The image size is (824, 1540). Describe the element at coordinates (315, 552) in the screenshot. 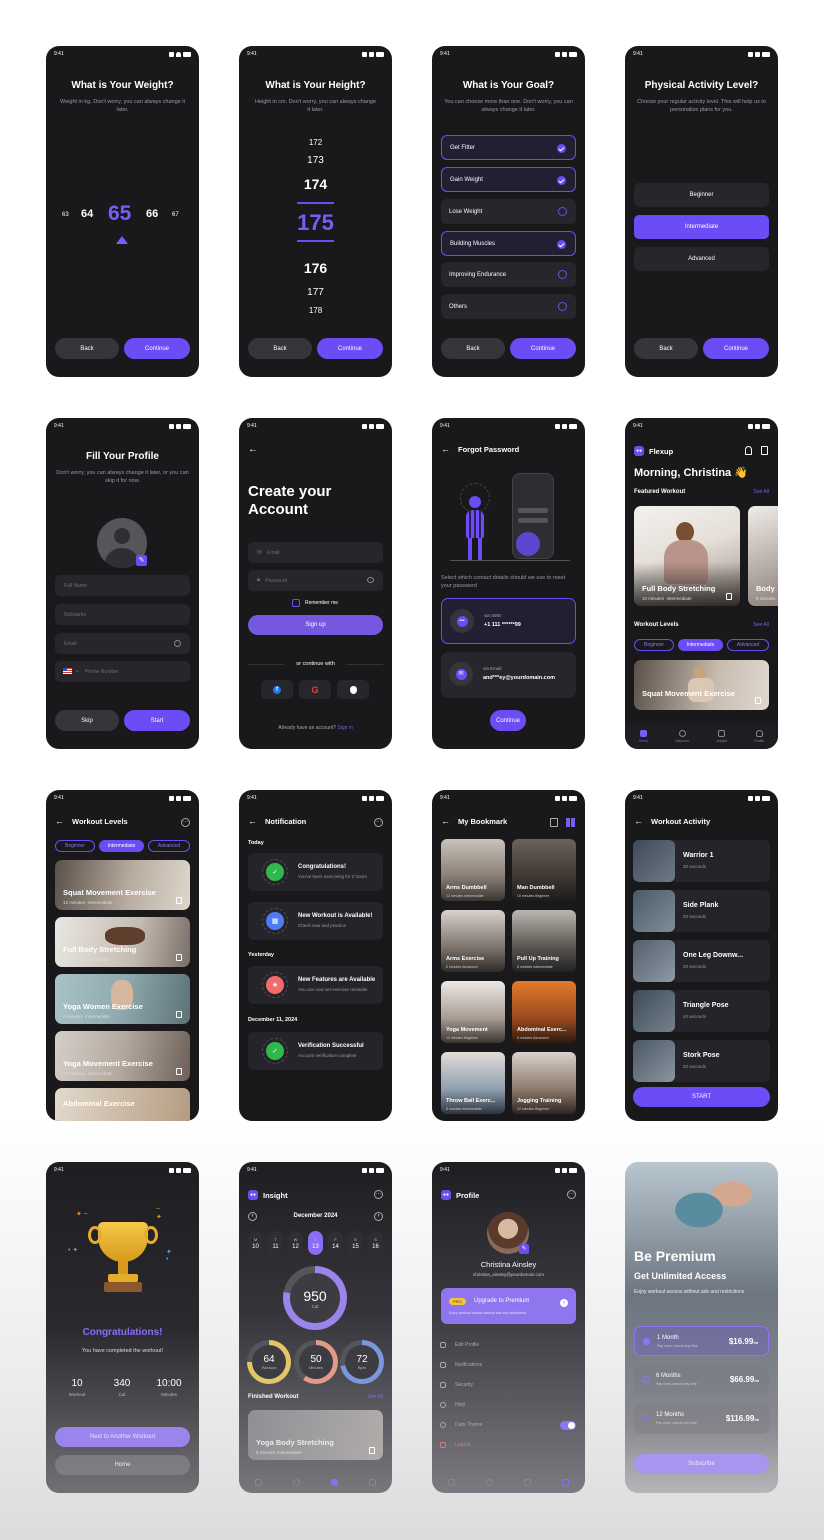

I see `email-field: ✉ Email` at that location.